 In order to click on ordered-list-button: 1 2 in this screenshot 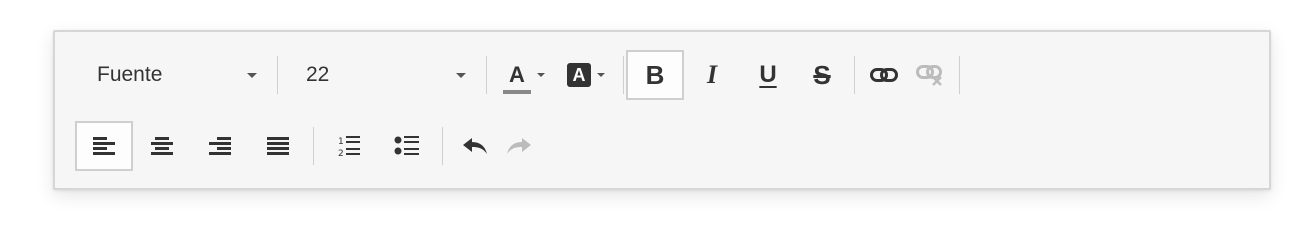, I will do `click(349, 146)`.